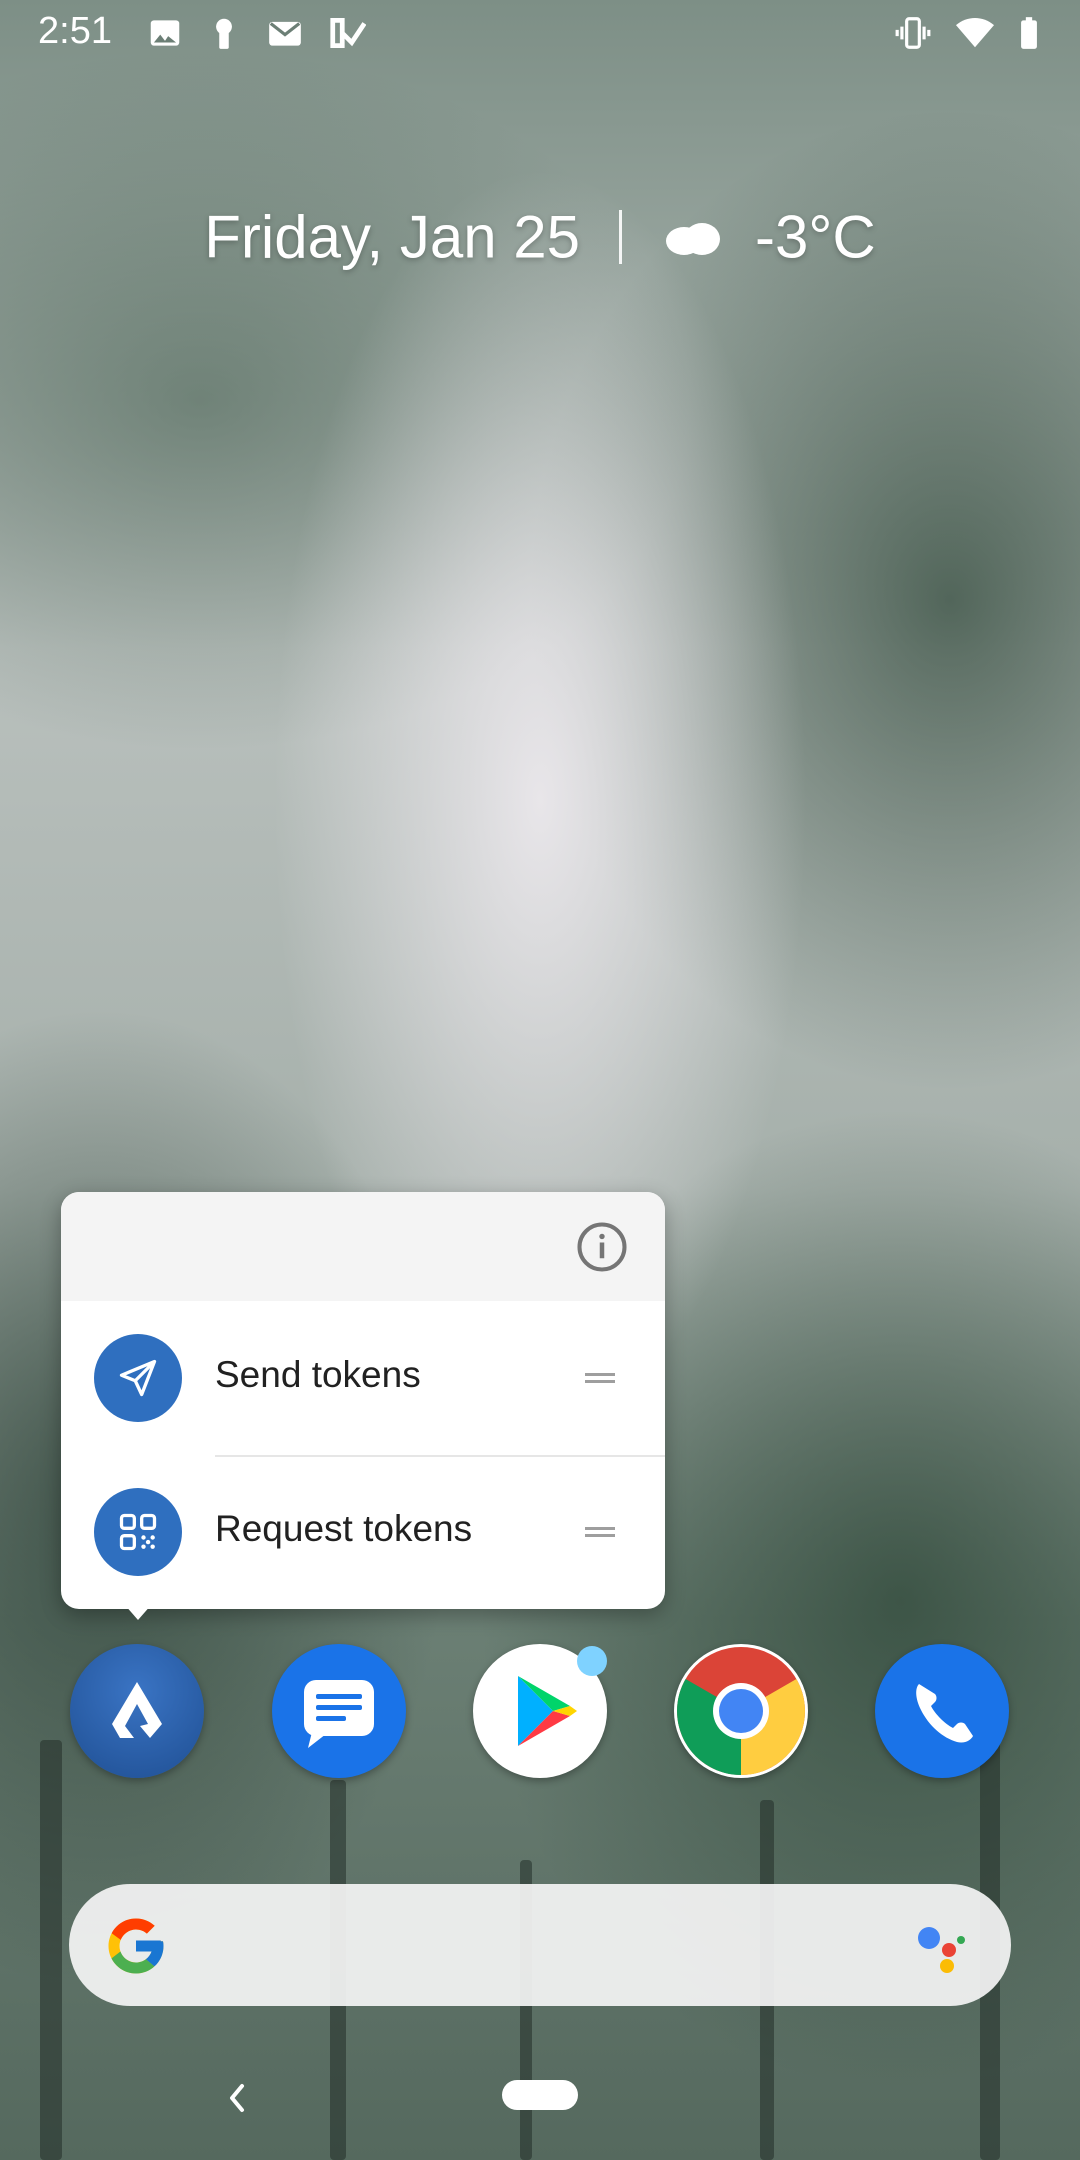 The width and height of the screenshot is (1080, 2160). I want to click on chrome-app-icon, so click(741, 1711).